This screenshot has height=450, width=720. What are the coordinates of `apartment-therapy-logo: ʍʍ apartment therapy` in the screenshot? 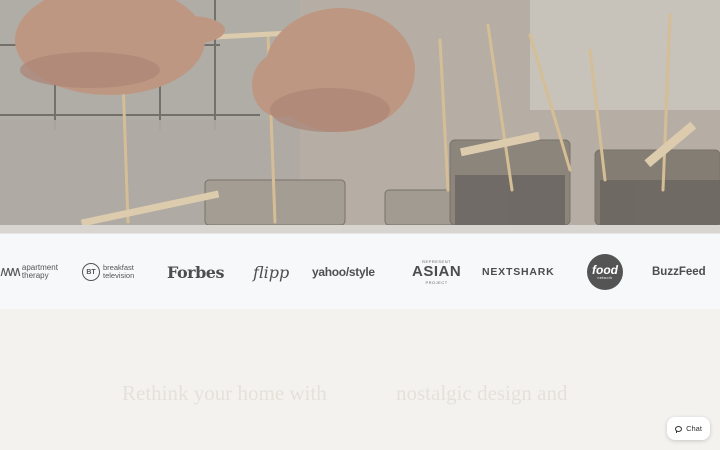 It's located at (29, 272).